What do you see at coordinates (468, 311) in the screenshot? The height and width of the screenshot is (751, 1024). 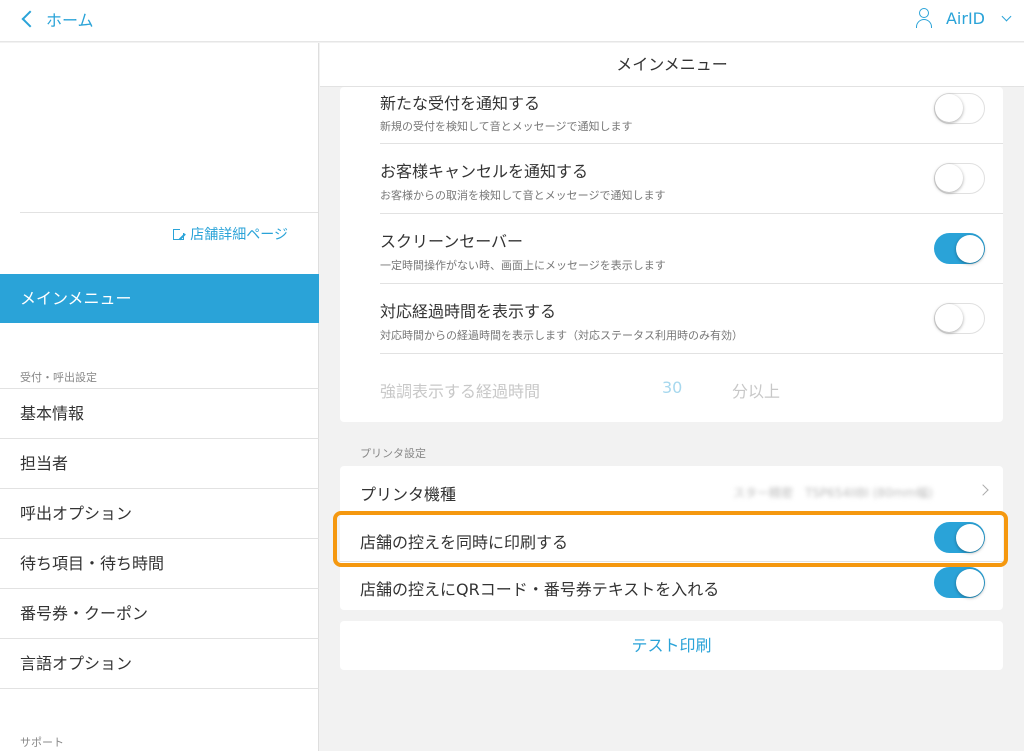 I see `setting-title: 対応経過時間を表示する` at bounding box center [468, 311].